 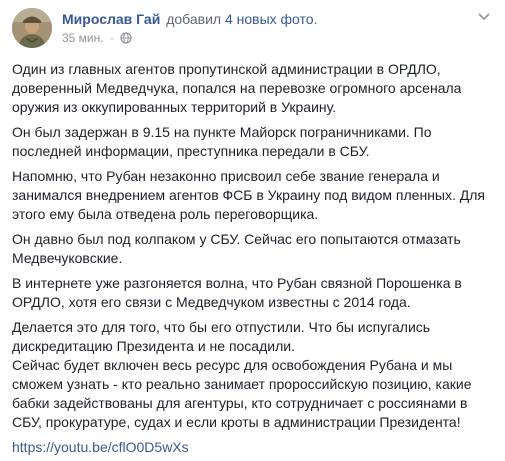 What do you see at coordinates (100, 447) in the screenshot?
I see `youtube-link: https://youtu.be/cflO0D5wXs` at bounding box center [100, 447].